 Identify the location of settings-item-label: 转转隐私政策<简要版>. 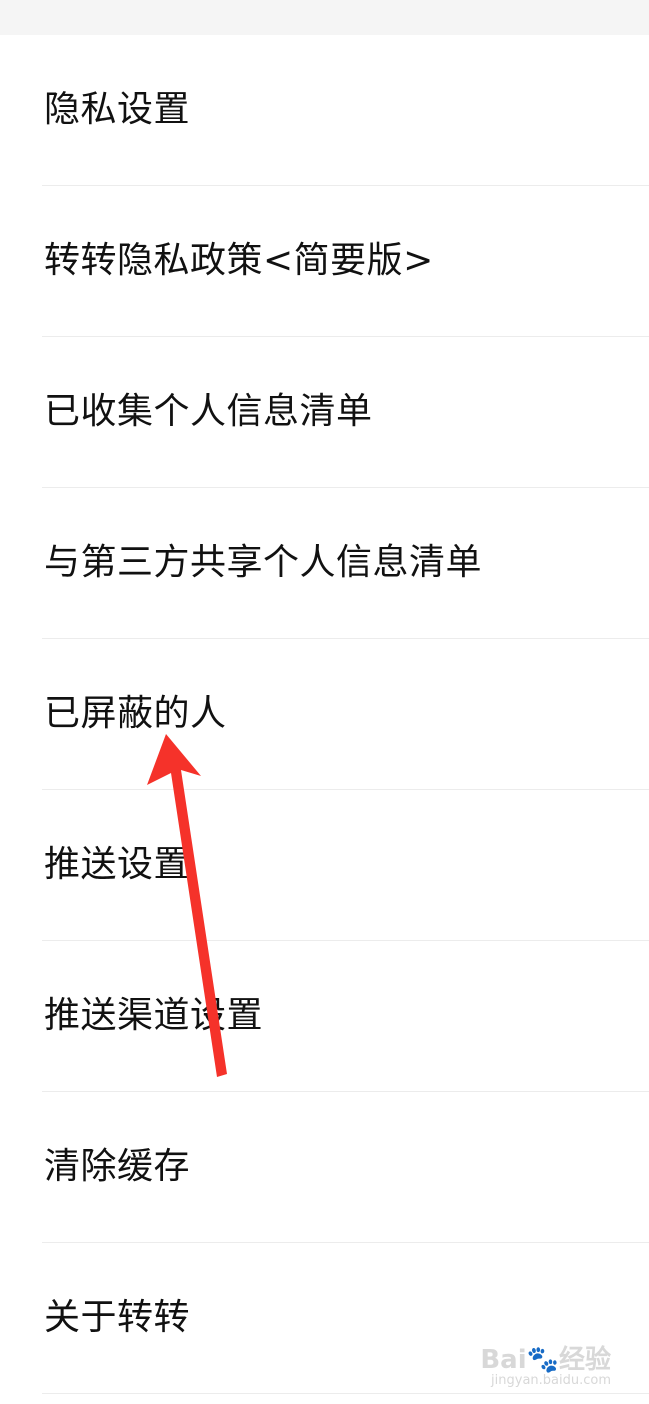
(239, 260).